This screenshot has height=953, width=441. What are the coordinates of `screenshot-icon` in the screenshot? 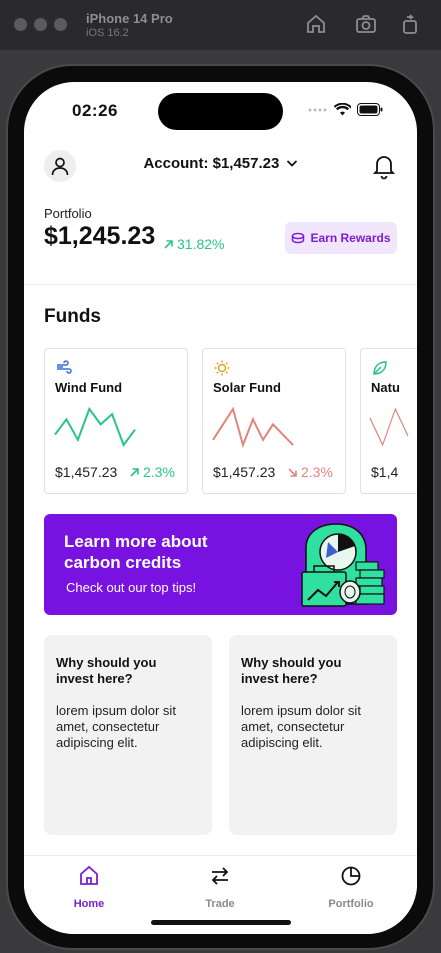 It's located at (366, 24).